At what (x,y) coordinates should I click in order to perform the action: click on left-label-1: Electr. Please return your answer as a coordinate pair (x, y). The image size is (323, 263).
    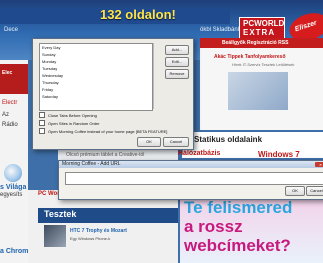
    Looking at the image, I should click on (10, 103).